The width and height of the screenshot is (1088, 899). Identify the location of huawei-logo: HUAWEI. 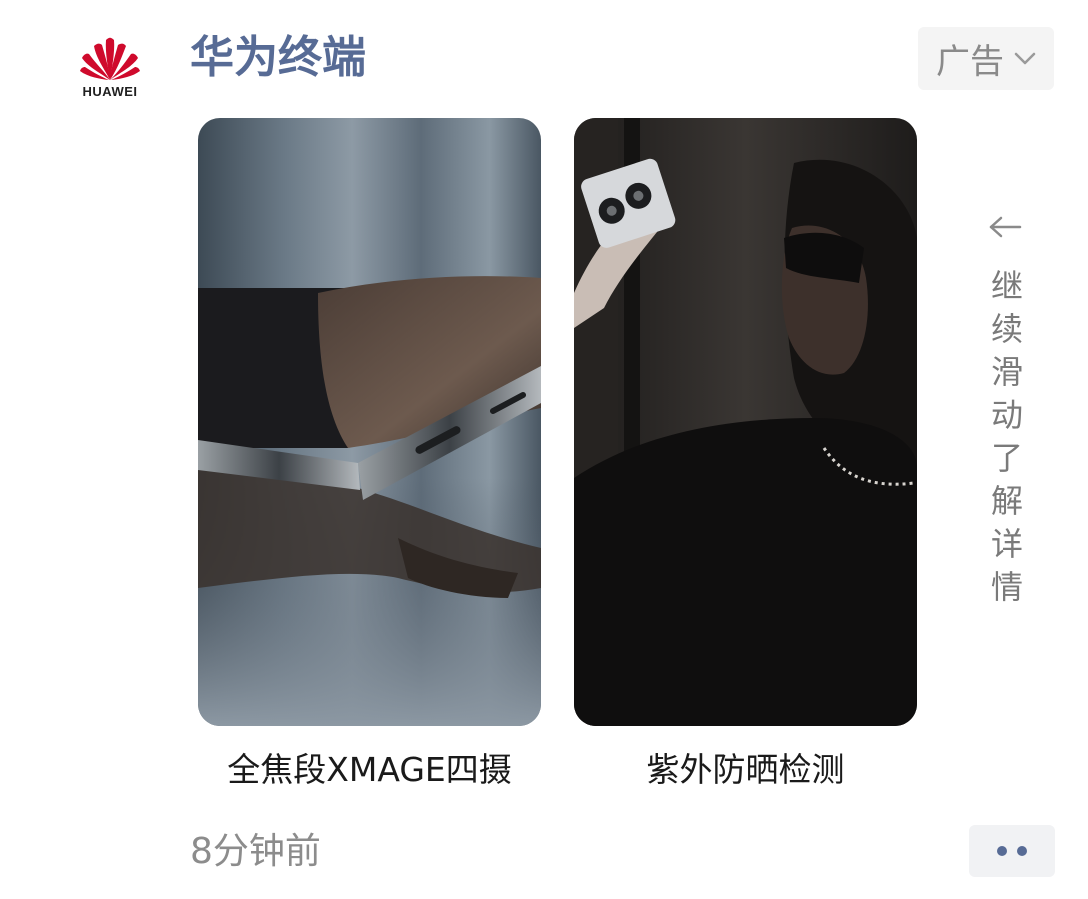
(110, 74).